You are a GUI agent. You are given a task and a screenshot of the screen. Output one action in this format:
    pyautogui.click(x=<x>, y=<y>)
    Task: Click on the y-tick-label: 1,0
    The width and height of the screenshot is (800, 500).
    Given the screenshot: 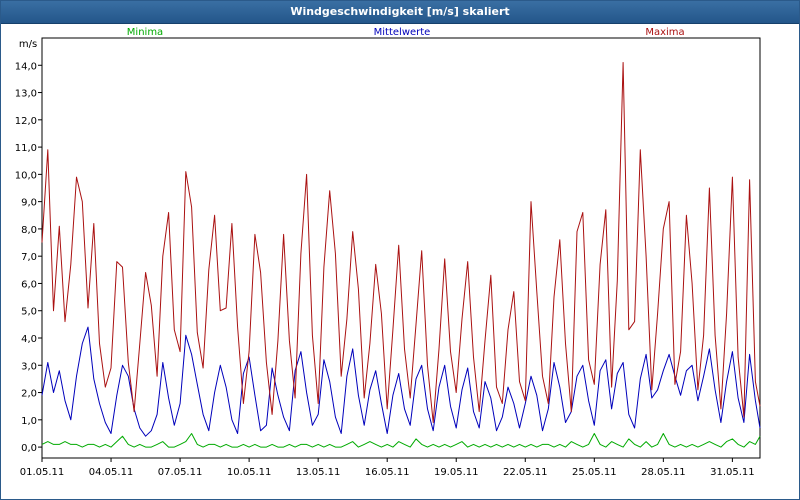 What is the action you would take?
    pyautogui.click(x=29, y=421)
    